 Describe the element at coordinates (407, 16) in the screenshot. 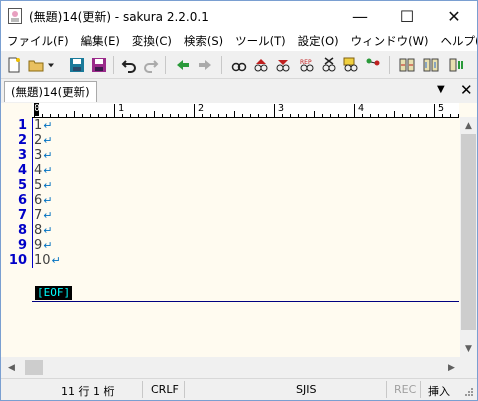

I see `maximize-button: ☐` at that location.